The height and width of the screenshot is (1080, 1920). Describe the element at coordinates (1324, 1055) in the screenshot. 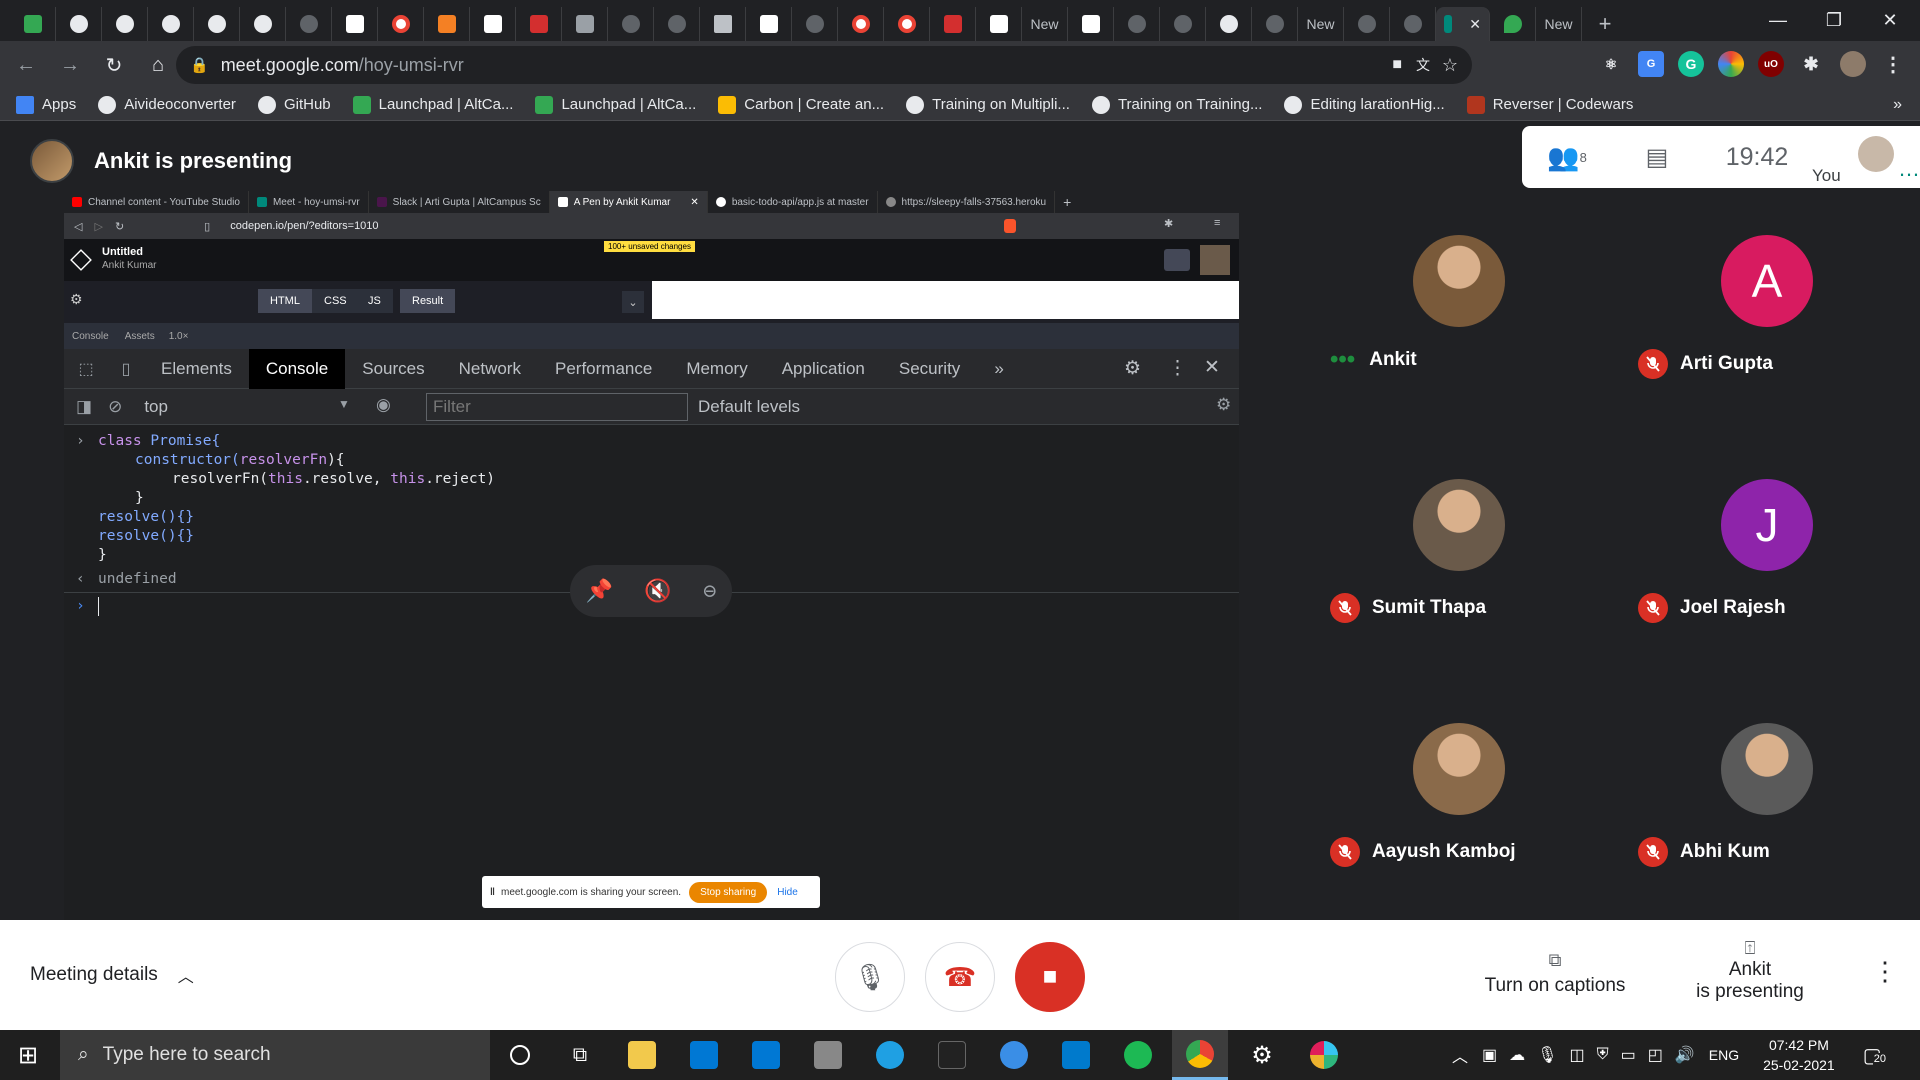

I see `slack-icon` at that location.